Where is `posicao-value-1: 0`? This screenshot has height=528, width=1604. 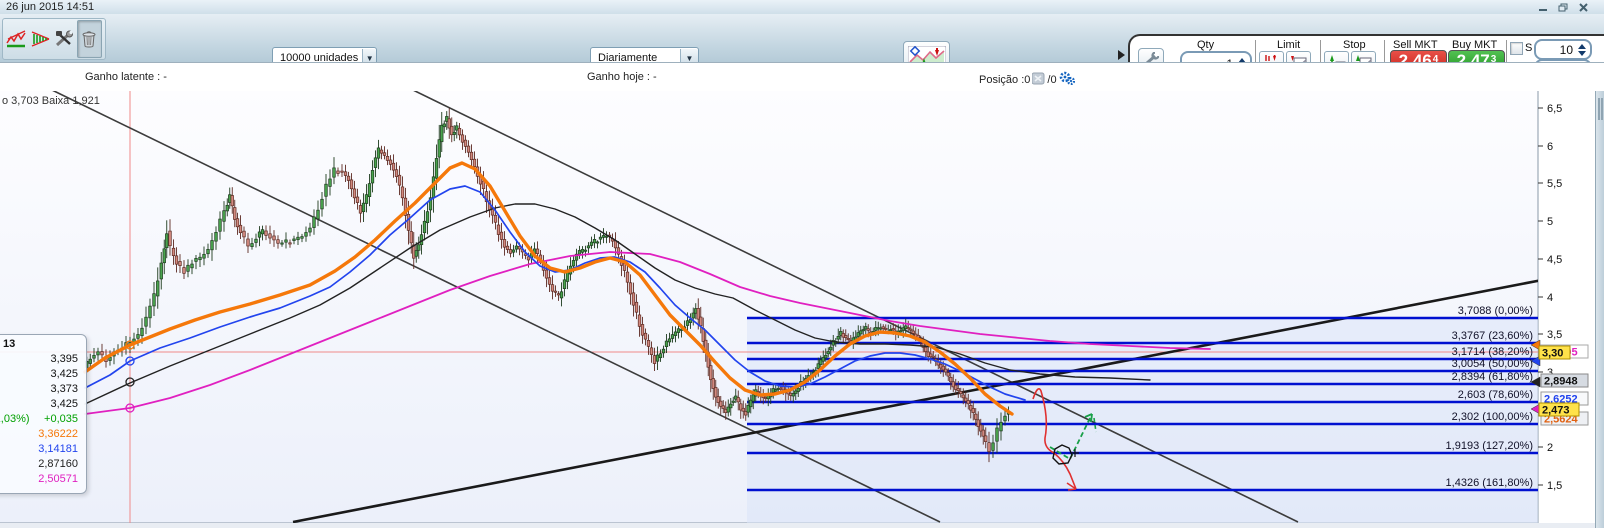 posicao-value-1: 0 is located at coordinates (1027, 79).